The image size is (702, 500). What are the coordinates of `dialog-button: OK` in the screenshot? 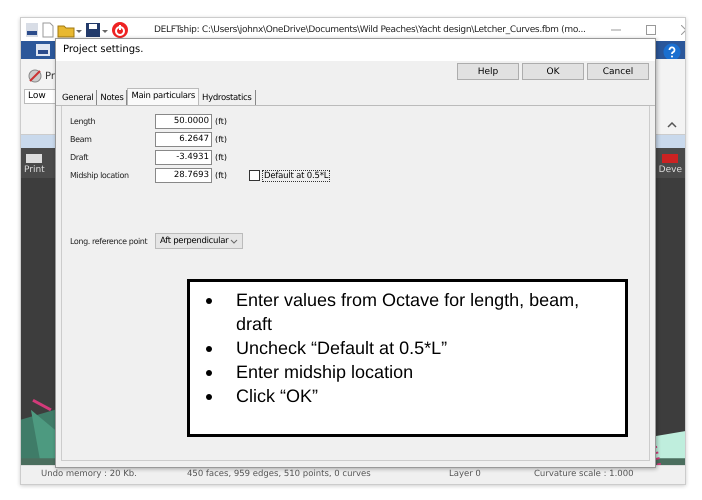 It's located at (553, 71).